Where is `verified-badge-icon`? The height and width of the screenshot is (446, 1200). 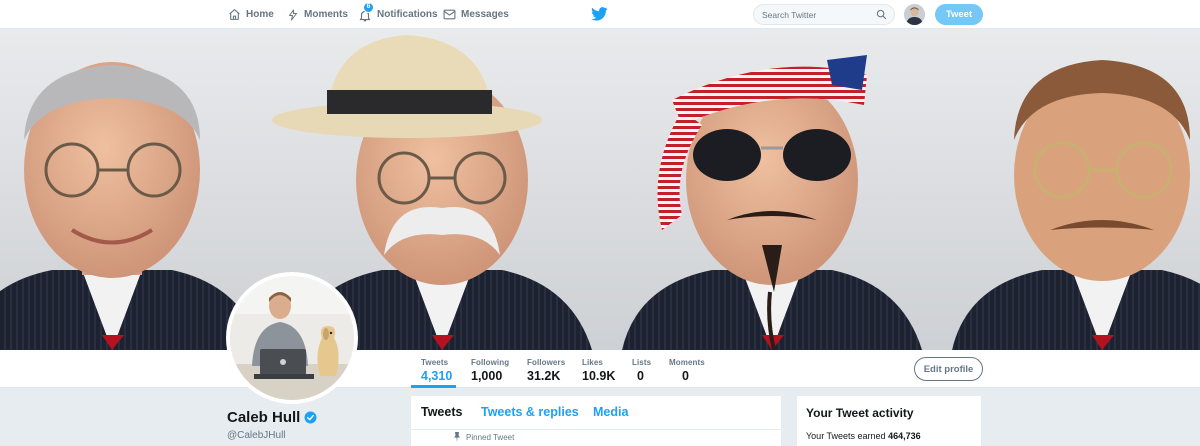
verified-badge-icon is located at coordinates (310, 417).